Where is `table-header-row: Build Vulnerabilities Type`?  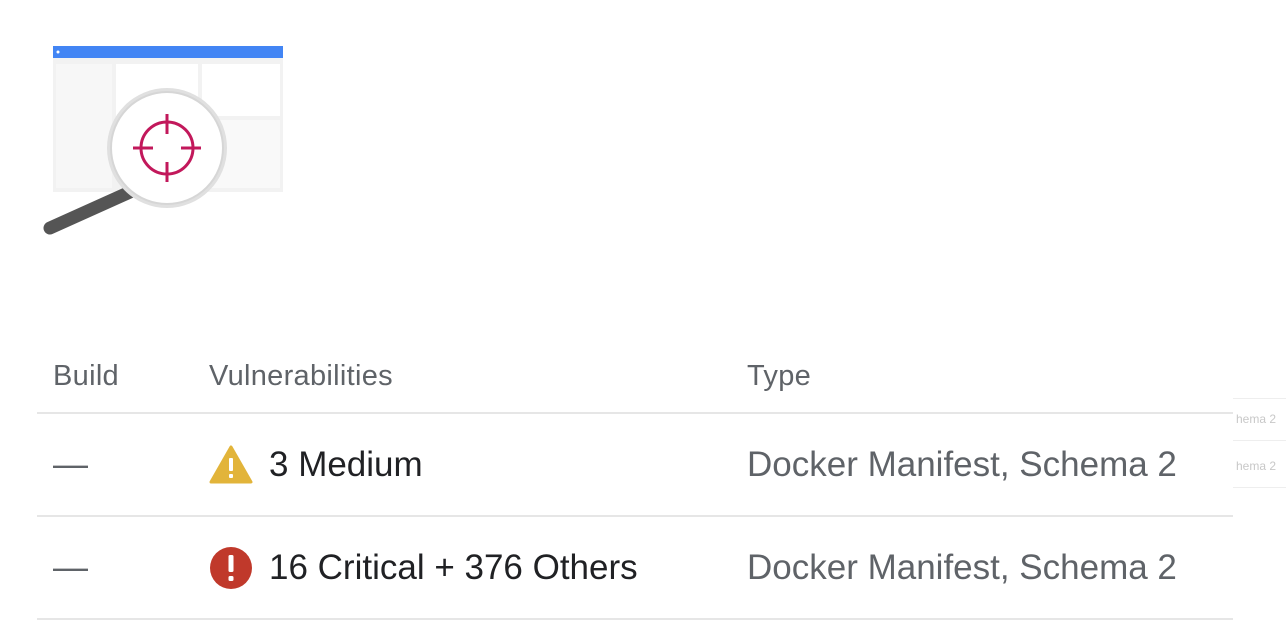 table-header-row: Build Vulnerabilities Type is located at coordinates (635, 377).